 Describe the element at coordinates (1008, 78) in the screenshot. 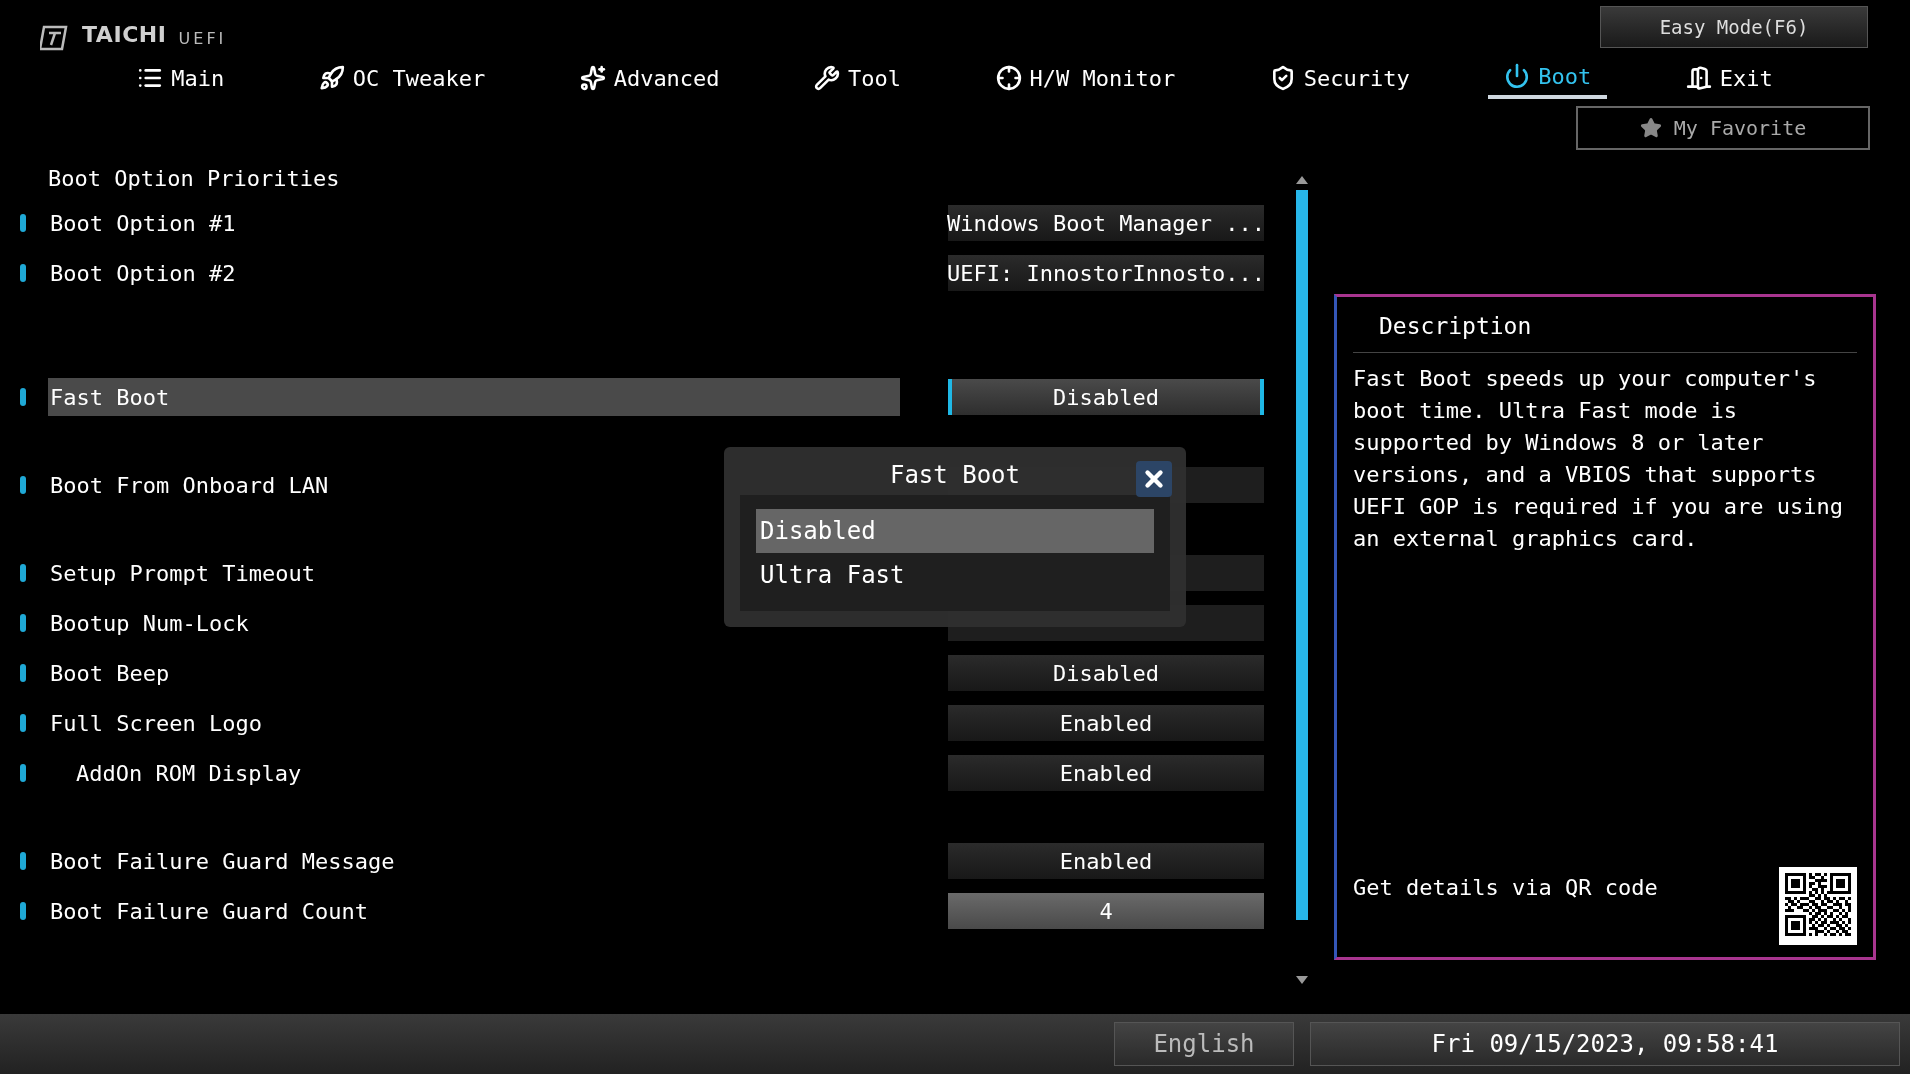

I see `crosshair-icon` at that location.